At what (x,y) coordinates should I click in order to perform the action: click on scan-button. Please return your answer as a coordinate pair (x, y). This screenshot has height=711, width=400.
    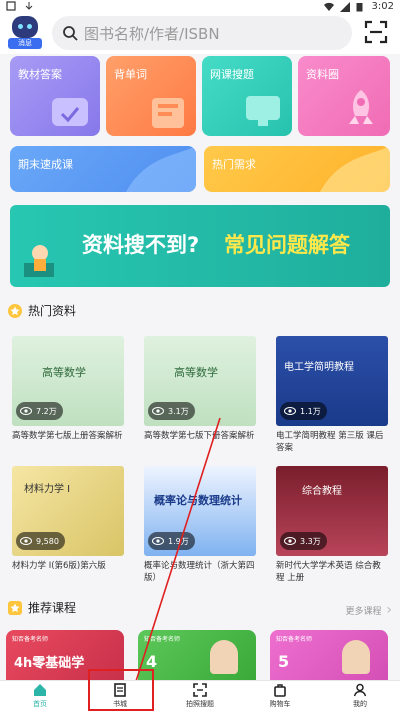
    Looking at the image, I should click on (376, 32).